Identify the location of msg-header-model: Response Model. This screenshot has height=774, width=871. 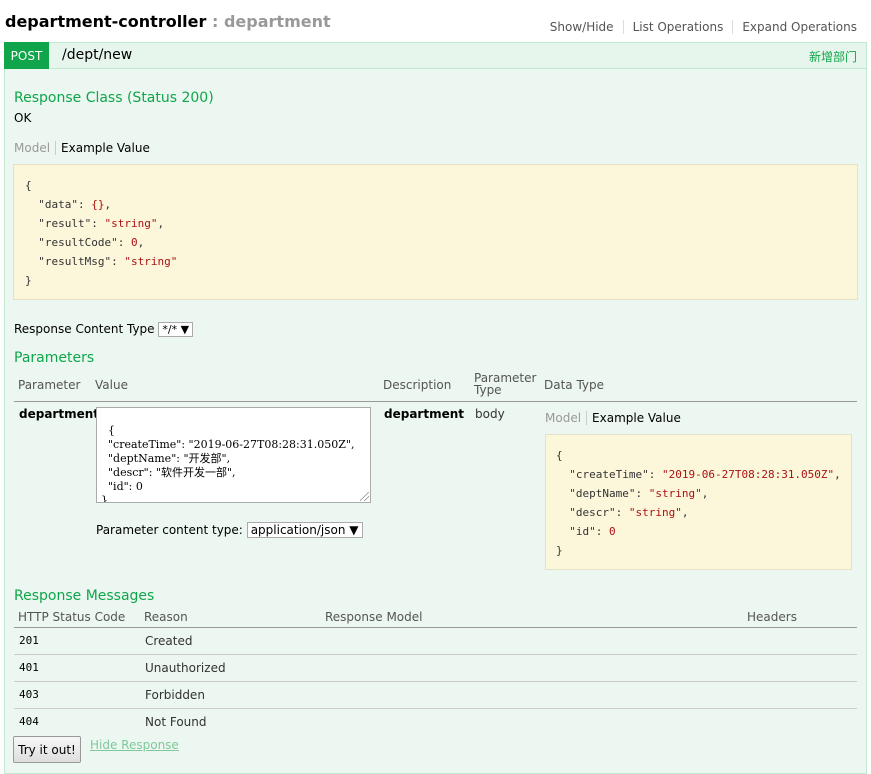
(374, 617).